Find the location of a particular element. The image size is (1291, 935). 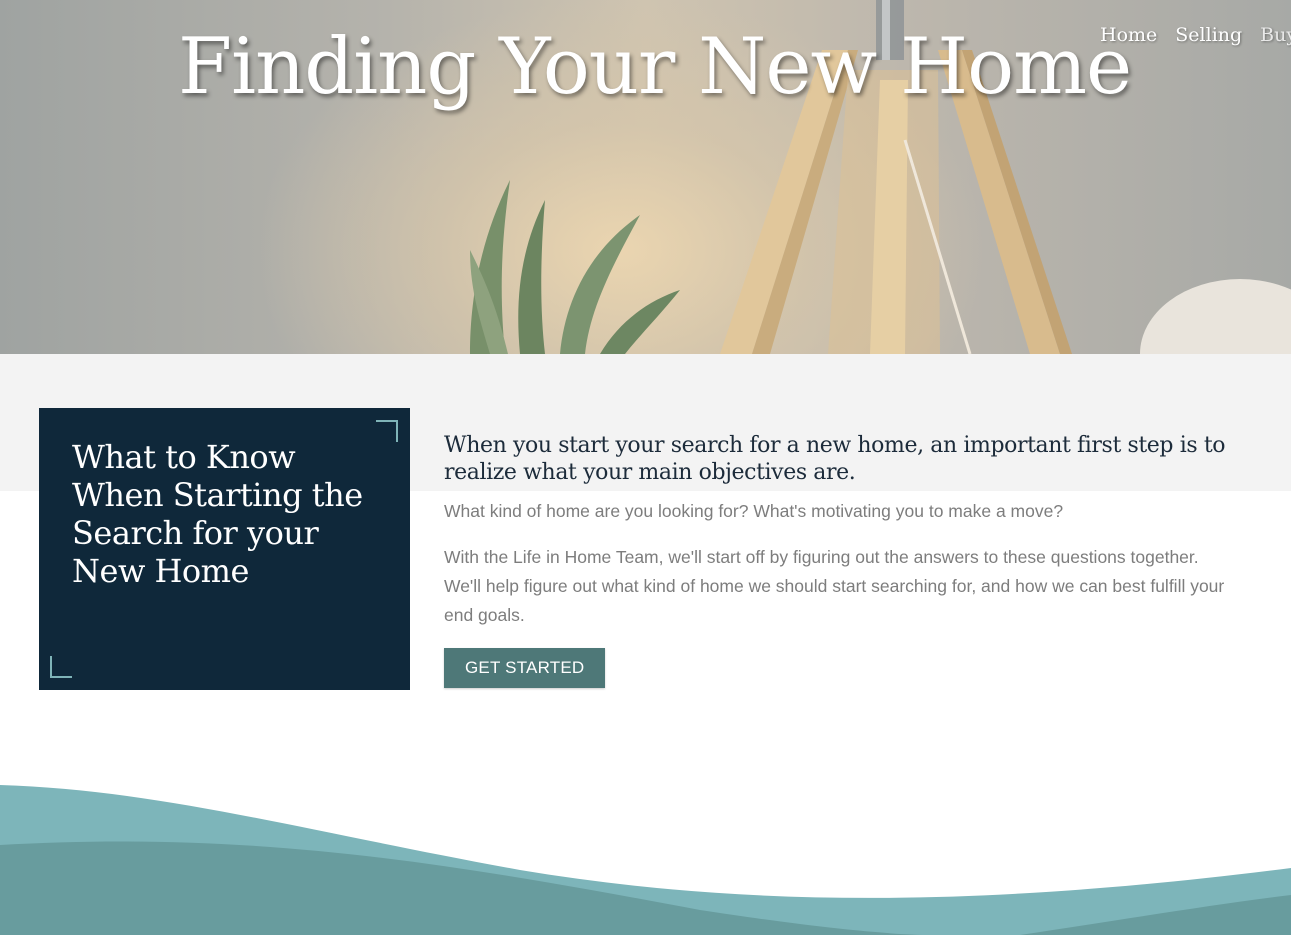

main-nav: Home Selling Buyi is located at coordinates (1195, 35).